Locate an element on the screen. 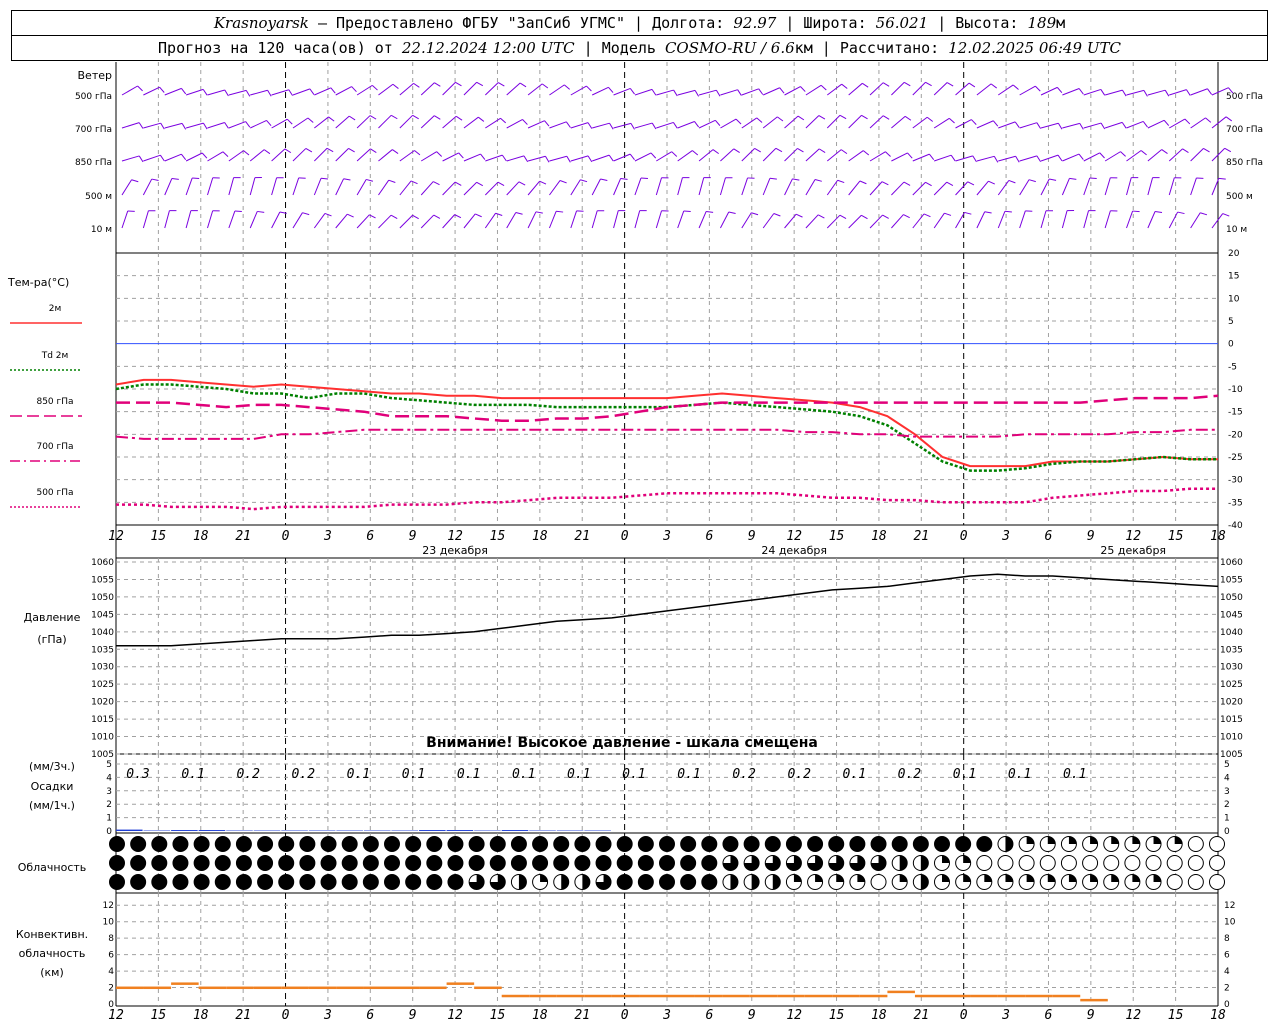 The width and height of the screenshot is (1280, 1024). time-axis-bottom-tick-label: 9 is located at coordinates (1091, 1015).